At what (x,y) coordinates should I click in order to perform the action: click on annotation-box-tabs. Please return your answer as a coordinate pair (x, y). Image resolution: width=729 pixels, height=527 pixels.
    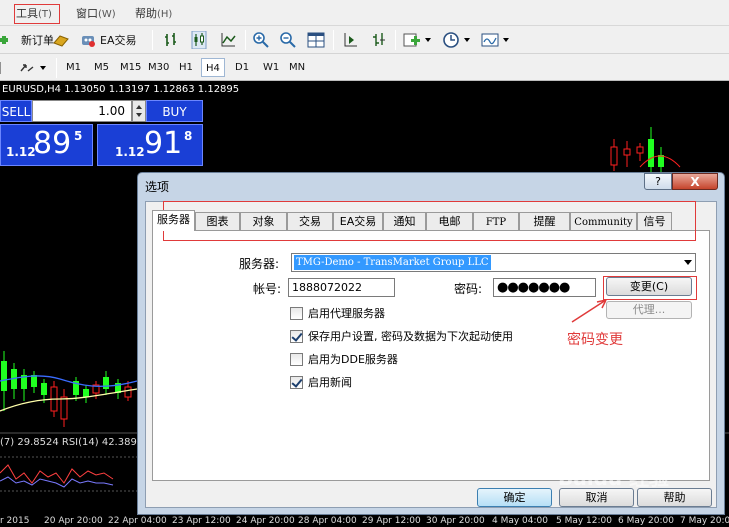
    Looking at the image, I should click on (429, 221).